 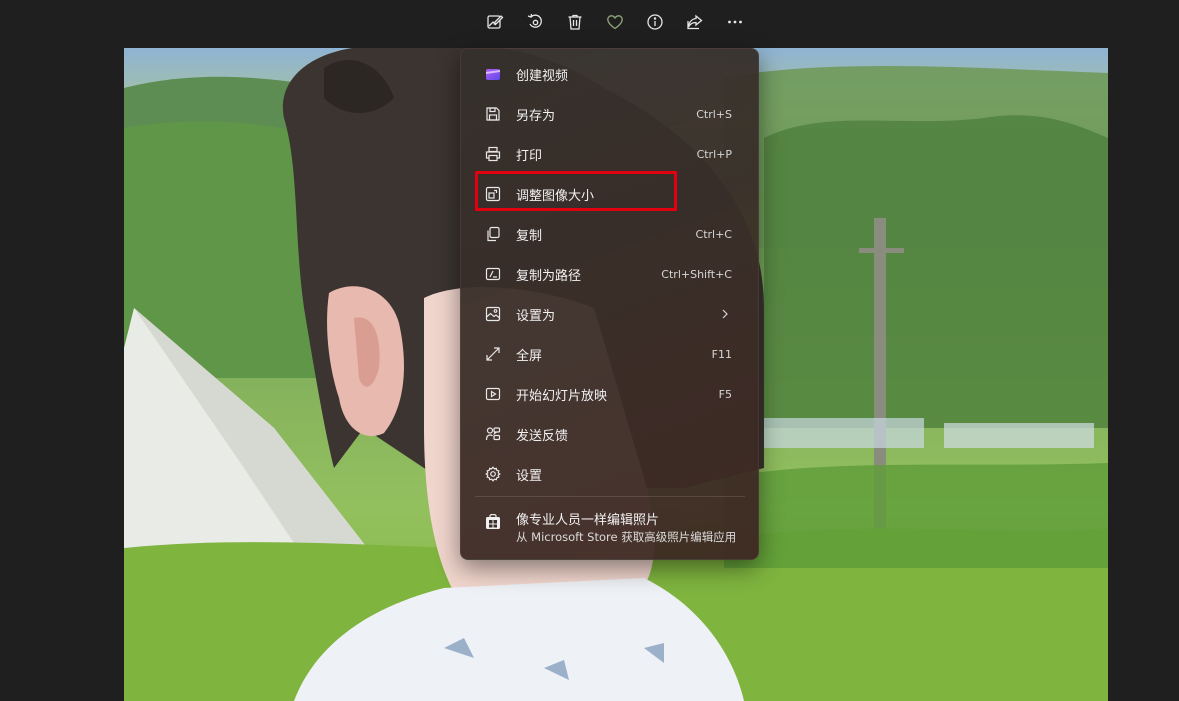 I want to click on menu-item-create-video: 创建视频, so click(x=609, y=74).